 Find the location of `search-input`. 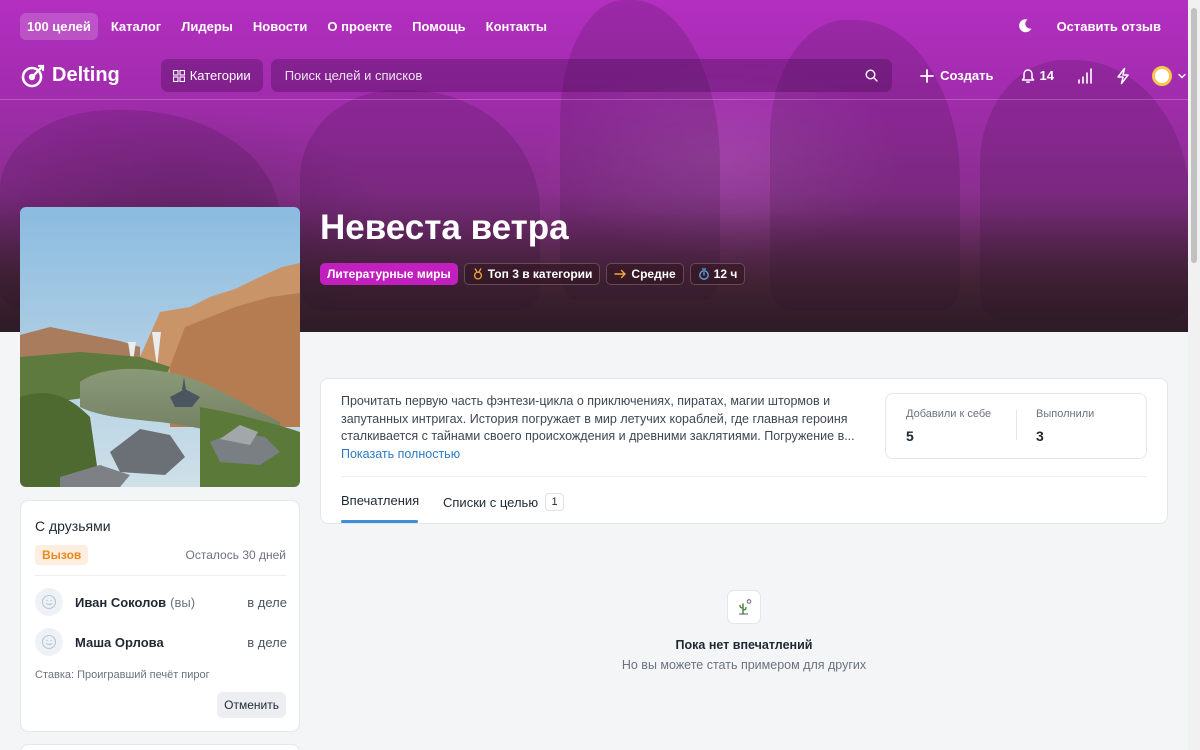

search-input is located at coordinates (560, 75).